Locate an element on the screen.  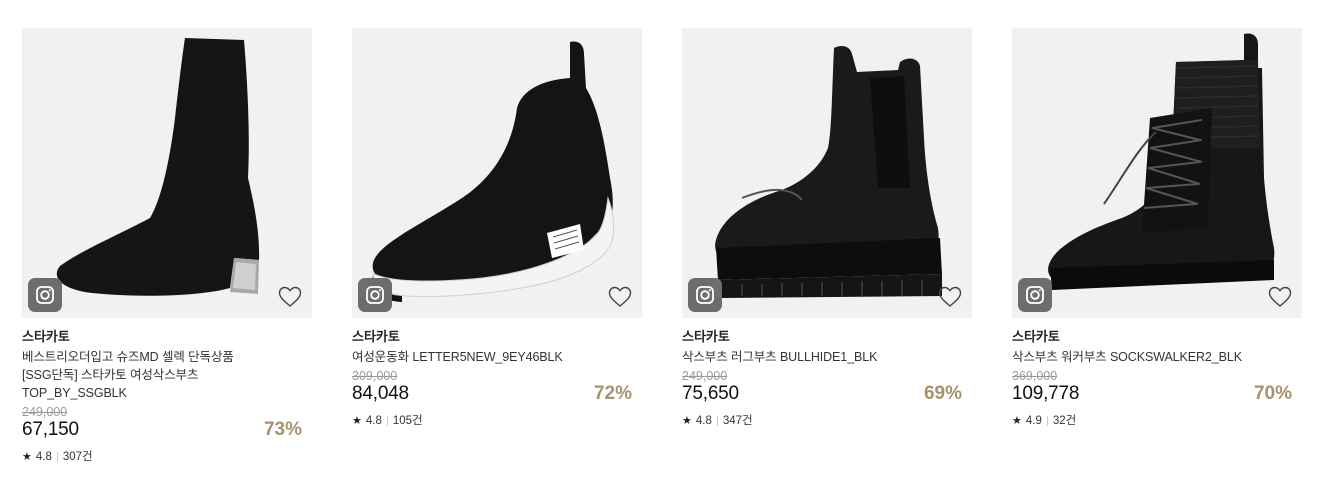
discount-rate: 69% is located at coordinates (942, 393).